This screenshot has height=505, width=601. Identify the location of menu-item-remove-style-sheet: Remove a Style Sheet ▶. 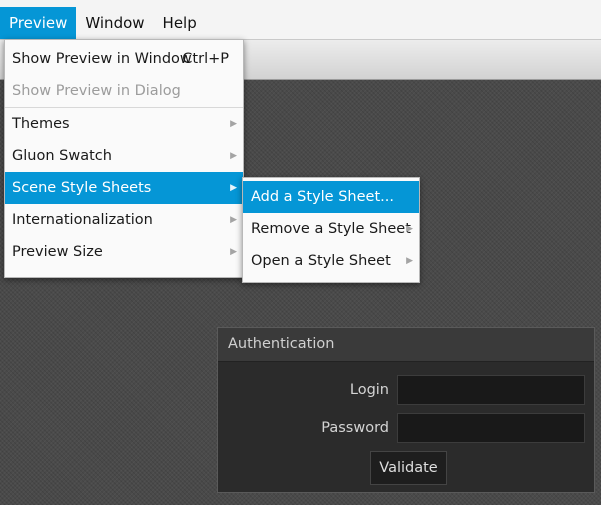
(331, 229).